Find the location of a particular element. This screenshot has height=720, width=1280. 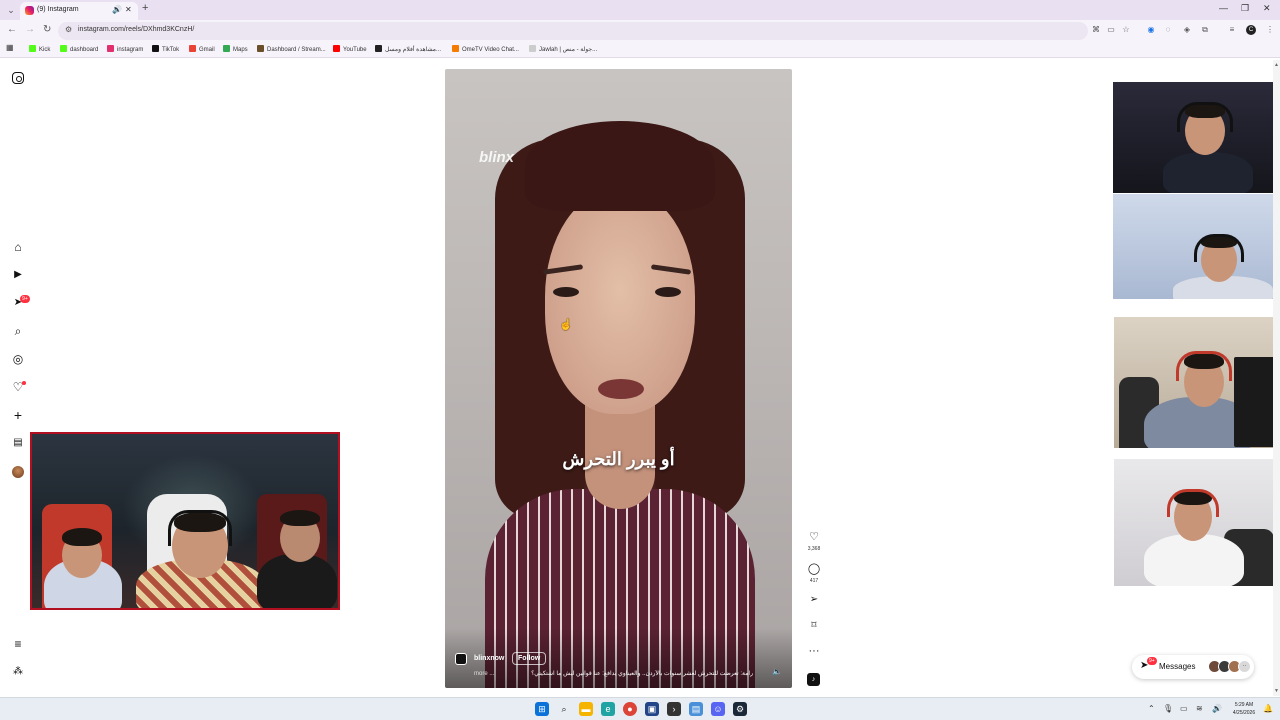

extension-icon: ◌ is located at coordinates (1168, 30).